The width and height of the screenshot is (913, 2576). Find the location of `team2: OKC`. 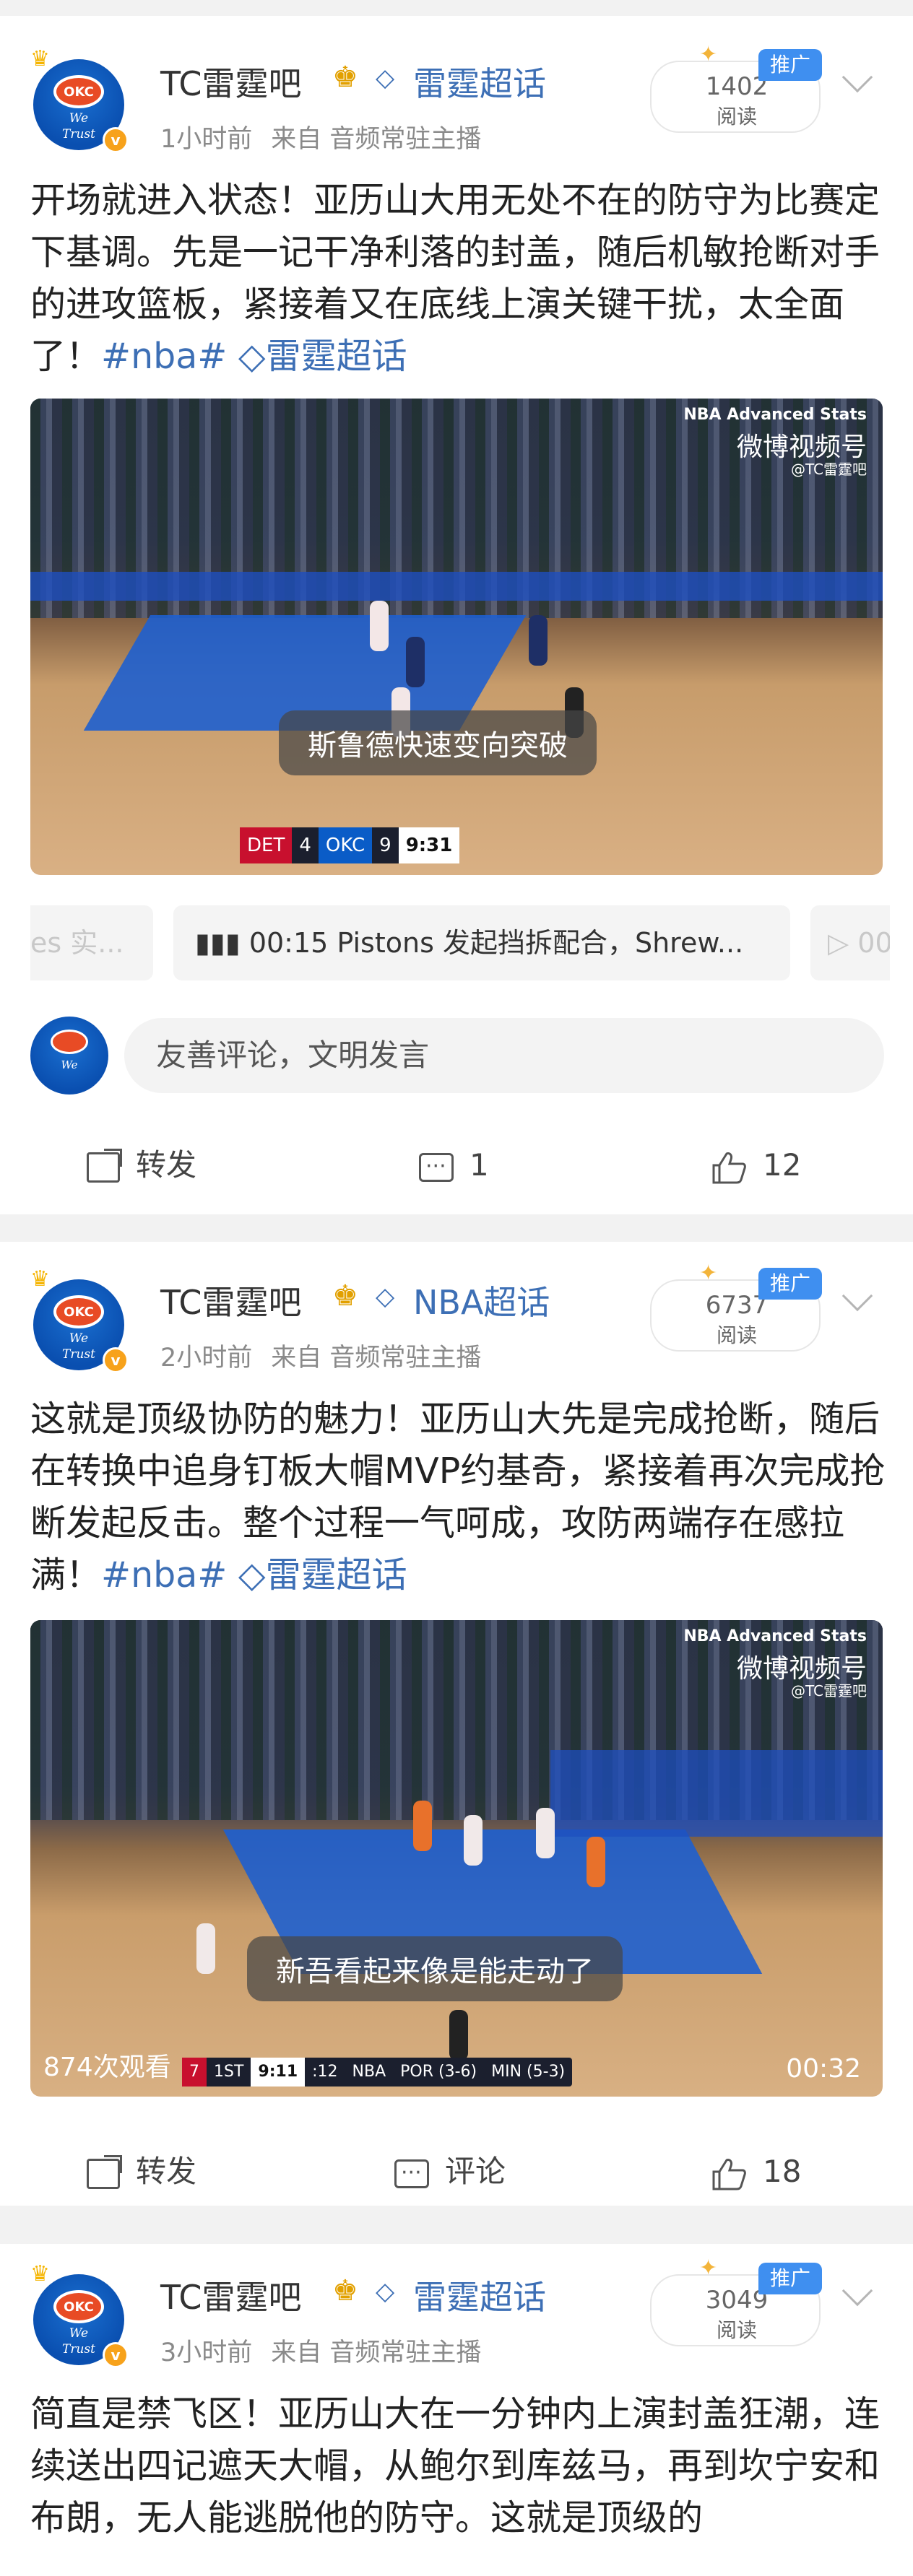

team2: OKC is located at coordinates (345, 845).